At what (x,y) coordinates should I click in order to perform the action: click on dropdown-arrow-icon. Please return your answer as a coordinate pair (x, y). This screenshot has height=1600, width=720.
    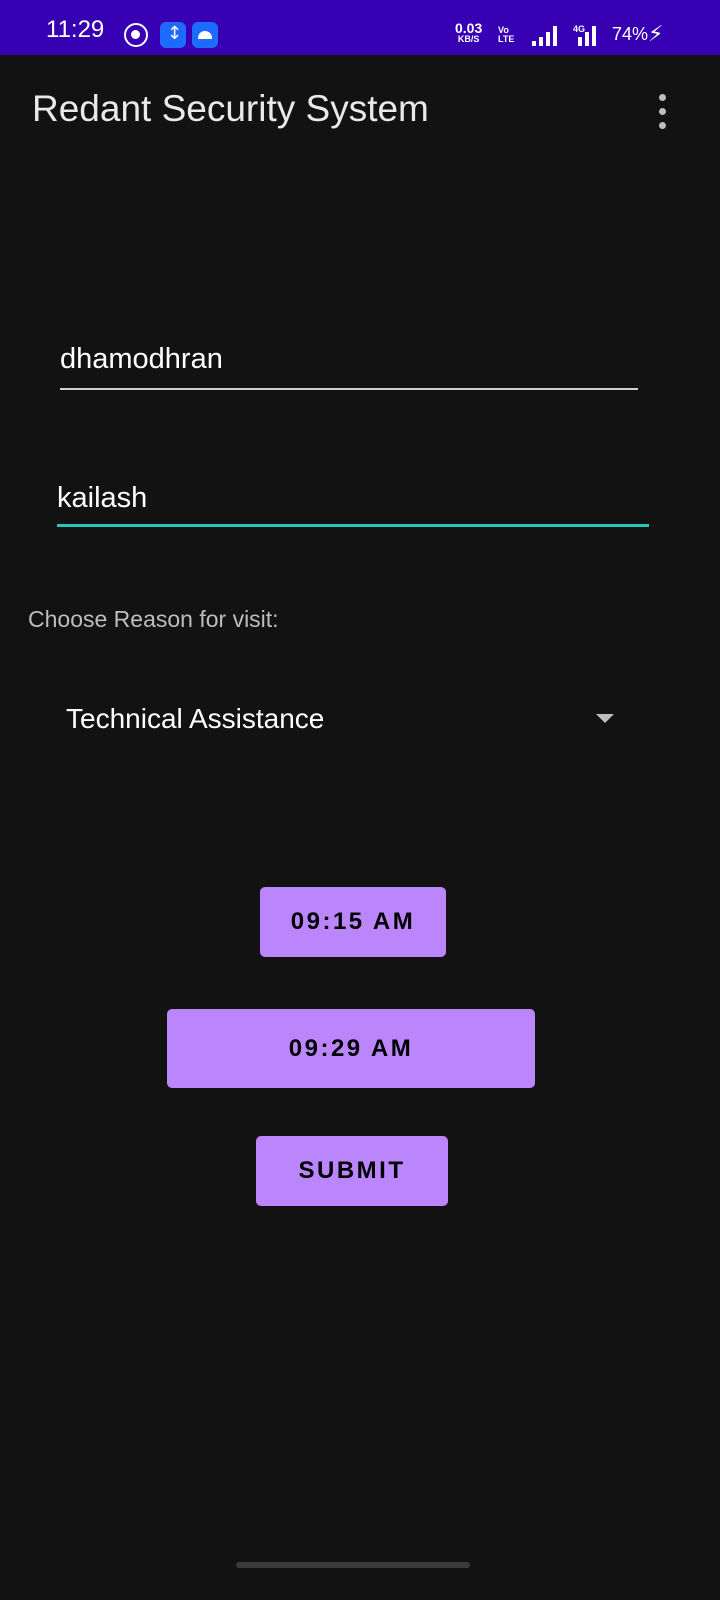
    Looking at the image, I should click on (605, 718).